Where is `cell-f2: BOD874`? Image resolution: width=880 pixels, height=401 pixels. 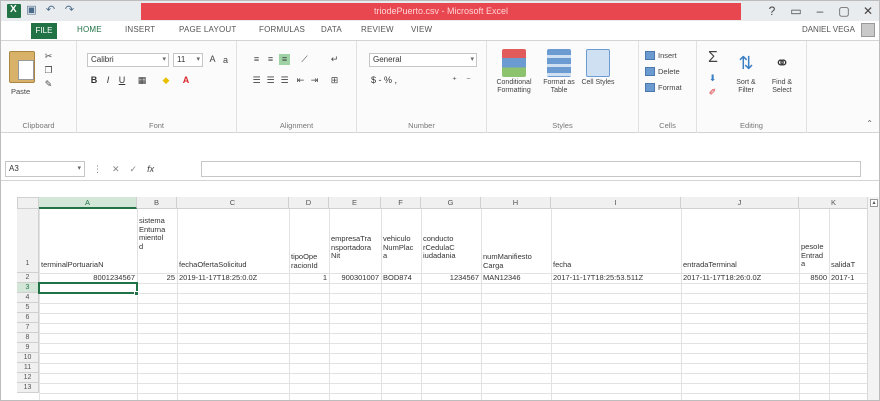
cell-f2: BOD874 is located at coordinates (401, 278).